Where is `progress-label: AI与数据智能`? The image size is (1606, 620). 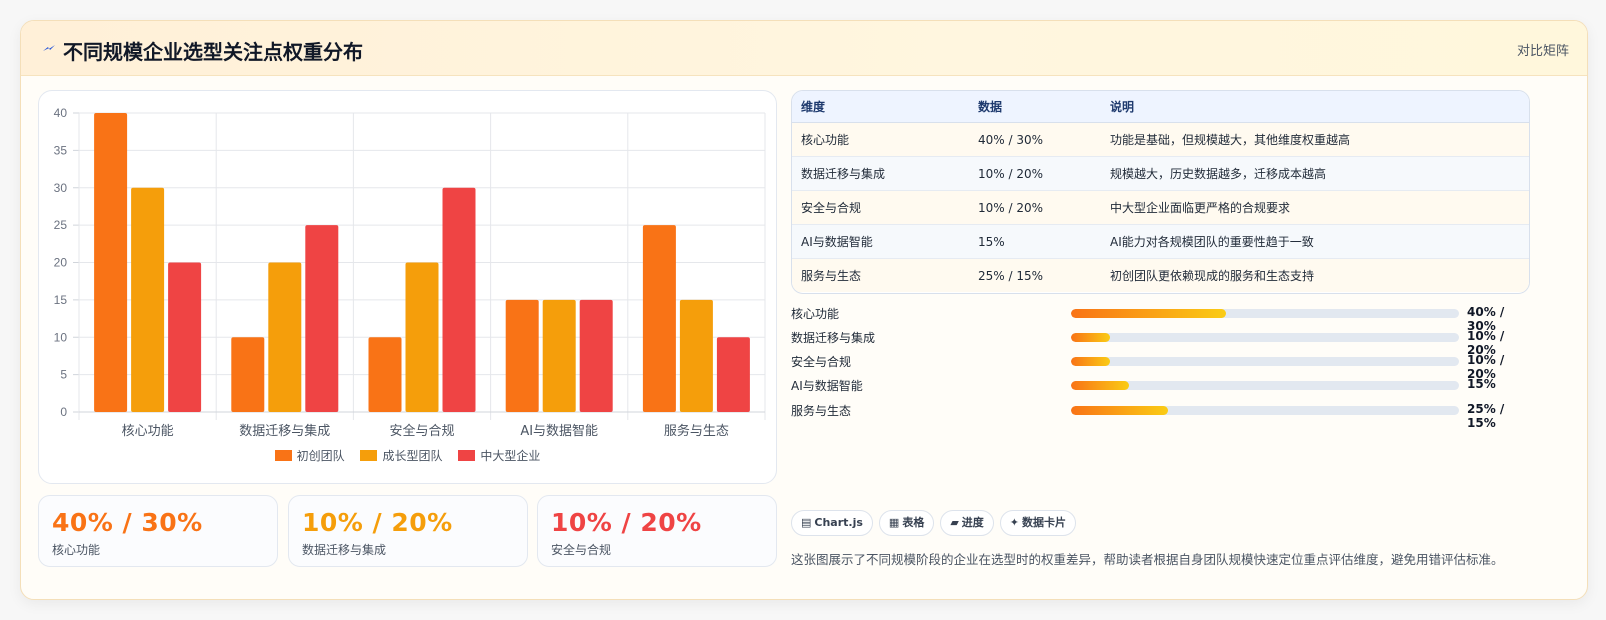 progress-label: AI与数据智能 is located at coordinates (827, 386).